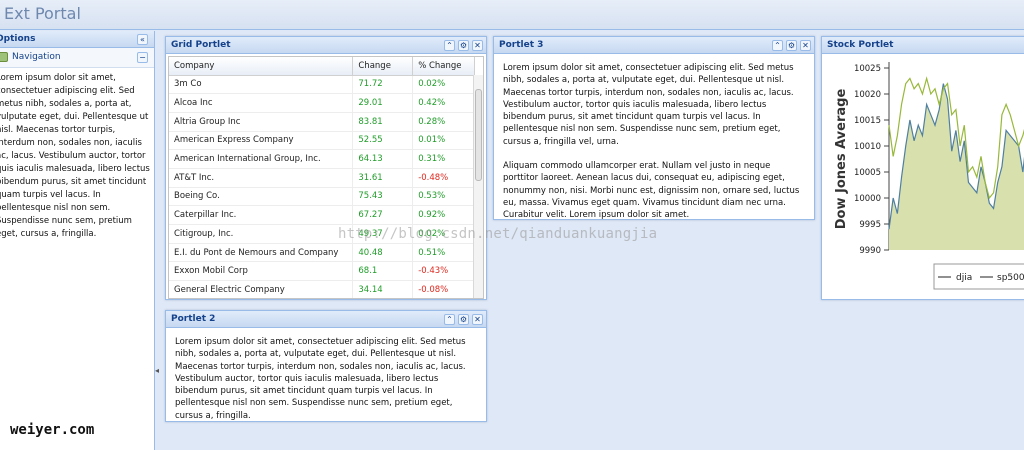 The width and height of the screenshot is (1024, 450). What do you see at coordinates (326, 45) in the screenshot?
I see `grid-portlet-header: Grid Portlet ⌃ ⚙ ✕` at bounding box center [326, 45].